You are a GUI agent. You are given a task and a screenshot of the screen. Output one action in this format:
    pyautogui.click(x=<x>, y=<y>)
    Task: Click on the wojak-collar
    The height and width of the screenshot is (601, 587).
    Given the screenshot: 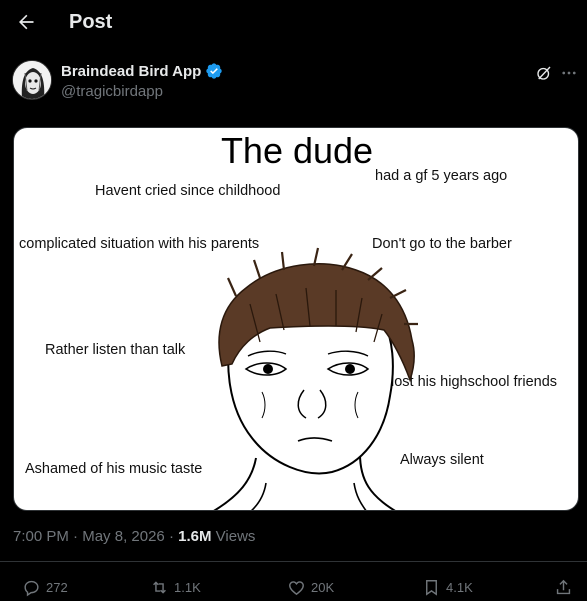 What is the action you would take?
    pyautogui.click(x=308, y=496)
    